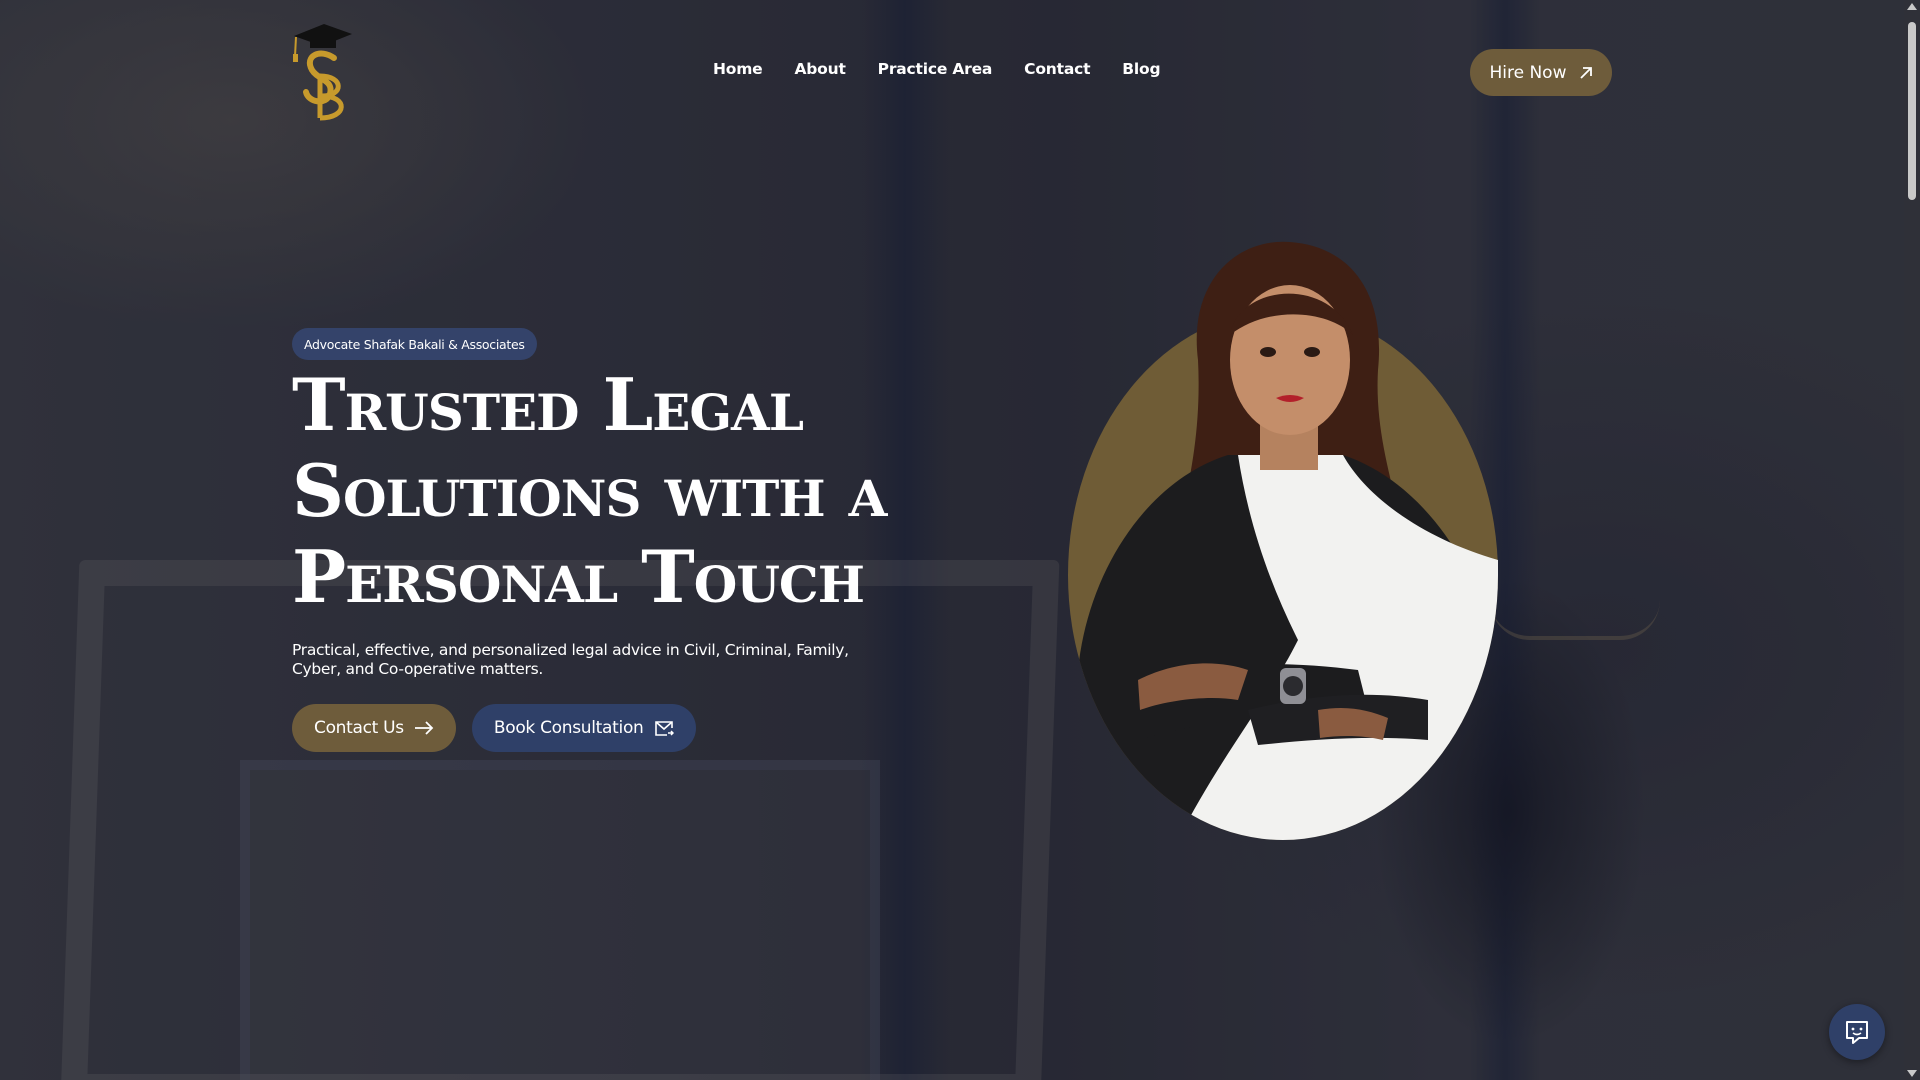  What do you see at coordinates (1912, 1073) in the screenshot?
I see `scroll-down-arrow-icon` at bounding box center [1912, 1073].